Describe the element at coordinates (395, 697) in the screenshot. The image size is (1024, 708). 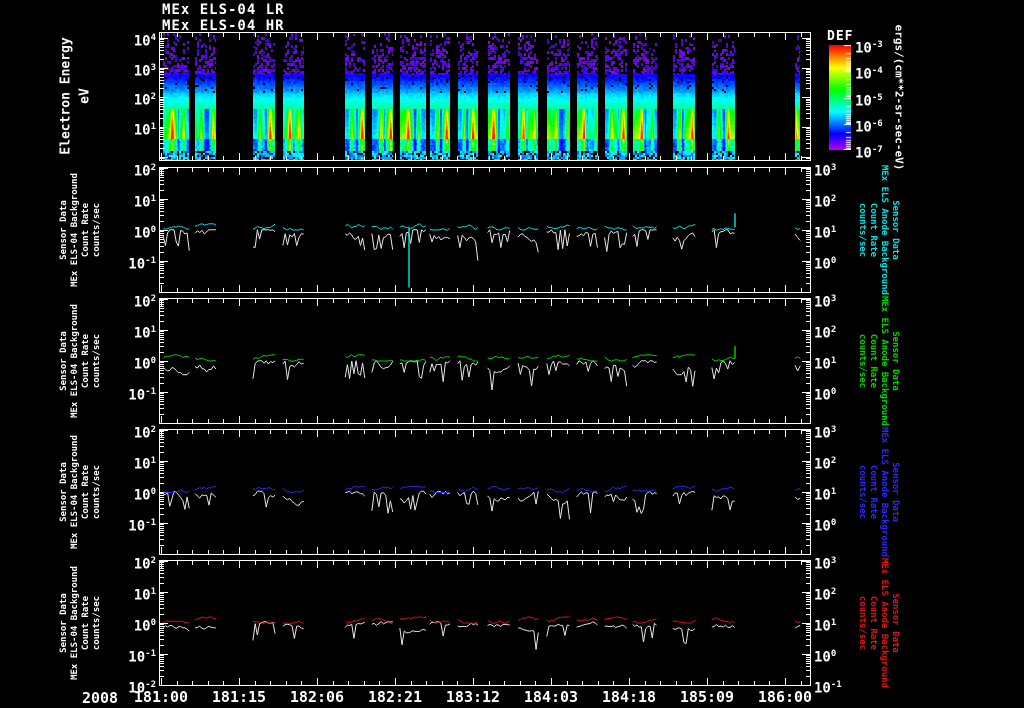
I see `x-tick-label: 182:21` at that location.